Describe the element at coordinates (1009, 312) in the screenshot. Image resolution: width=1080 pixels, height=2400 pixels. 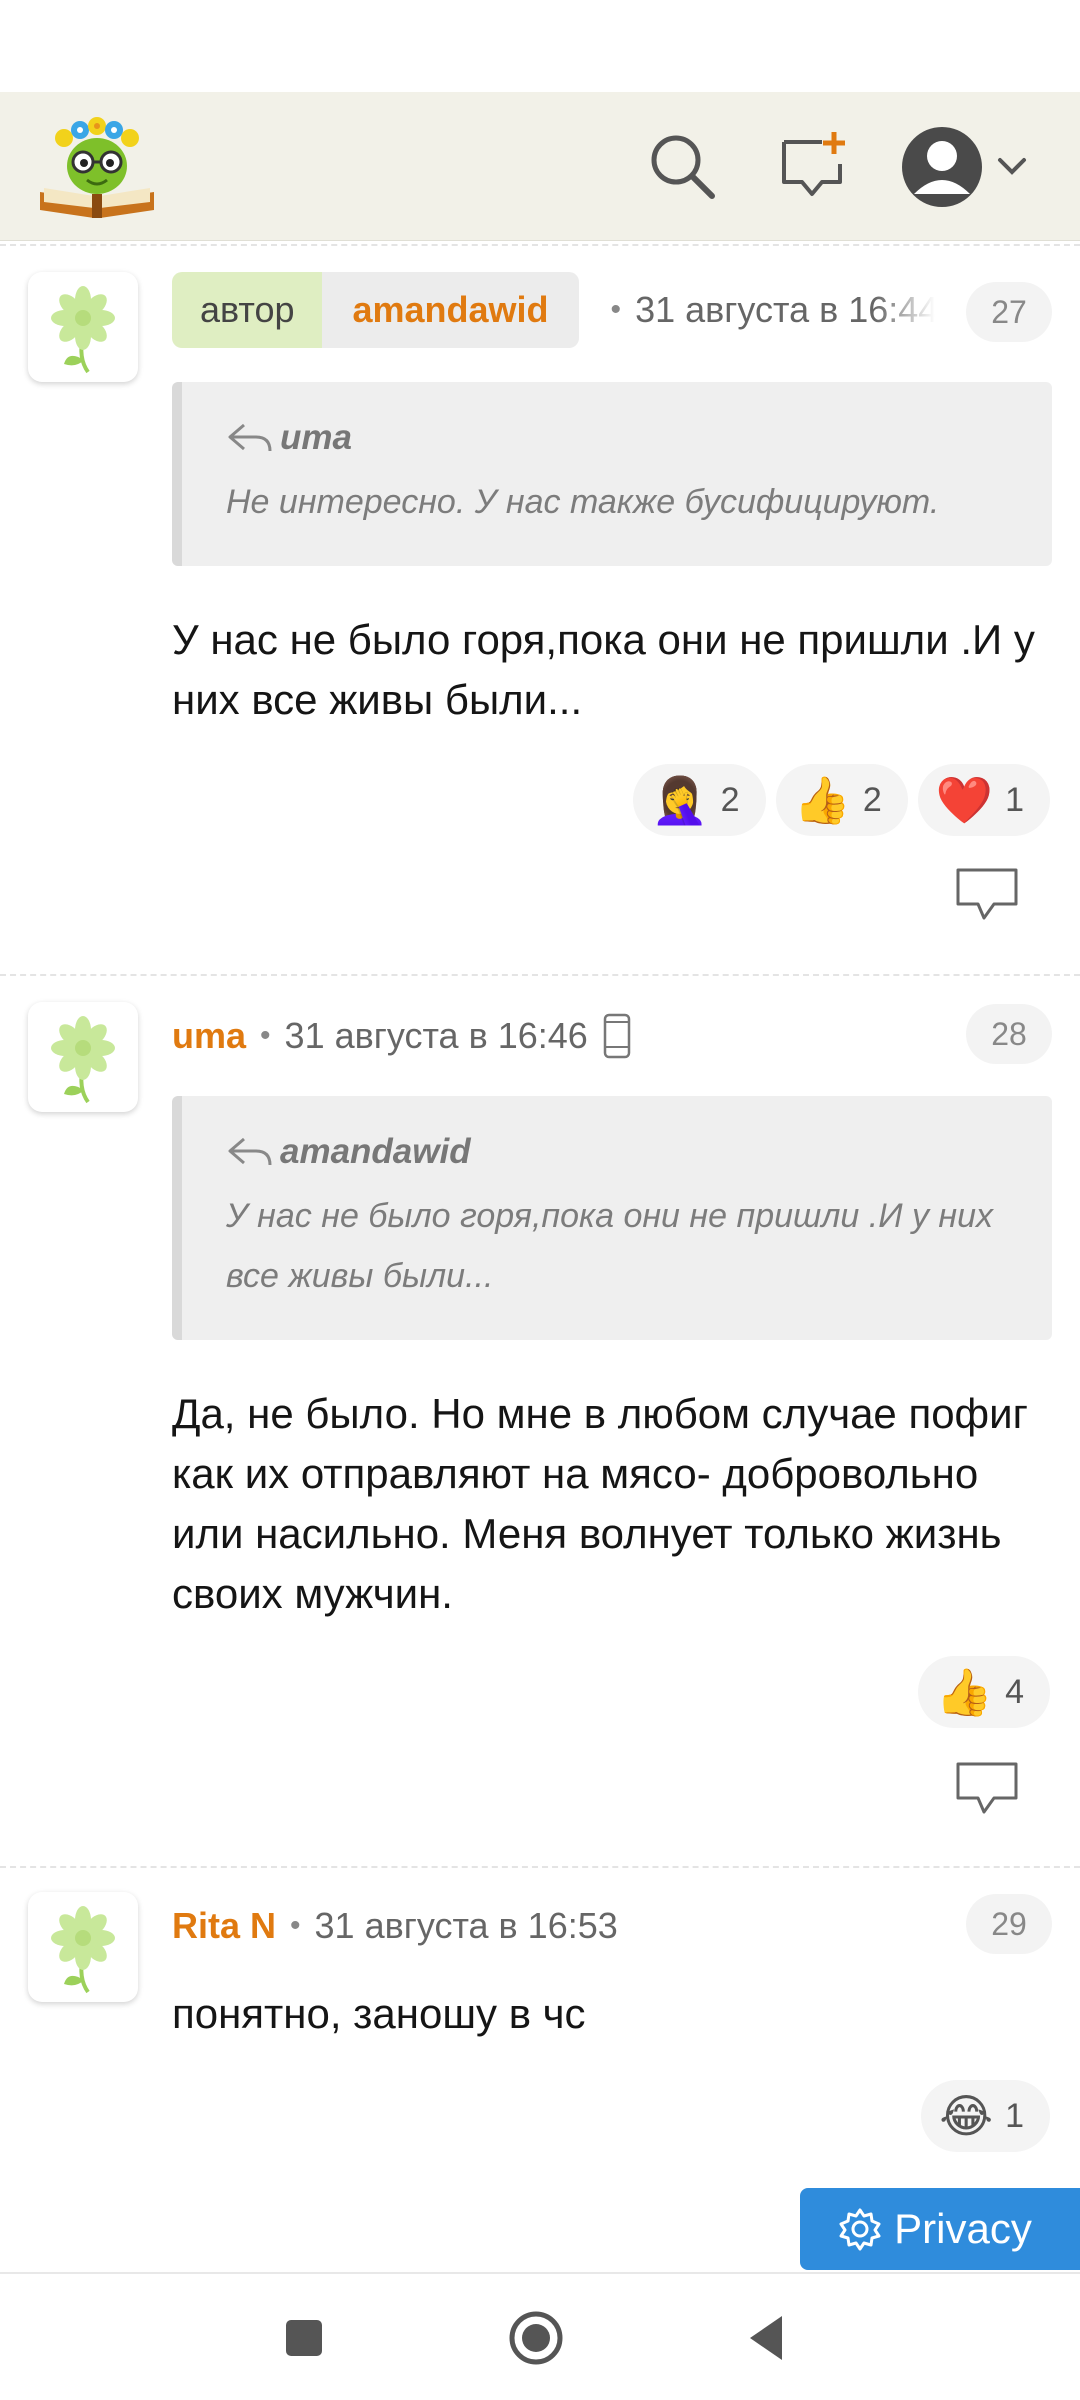
I see `comment-number: 27` at that location.